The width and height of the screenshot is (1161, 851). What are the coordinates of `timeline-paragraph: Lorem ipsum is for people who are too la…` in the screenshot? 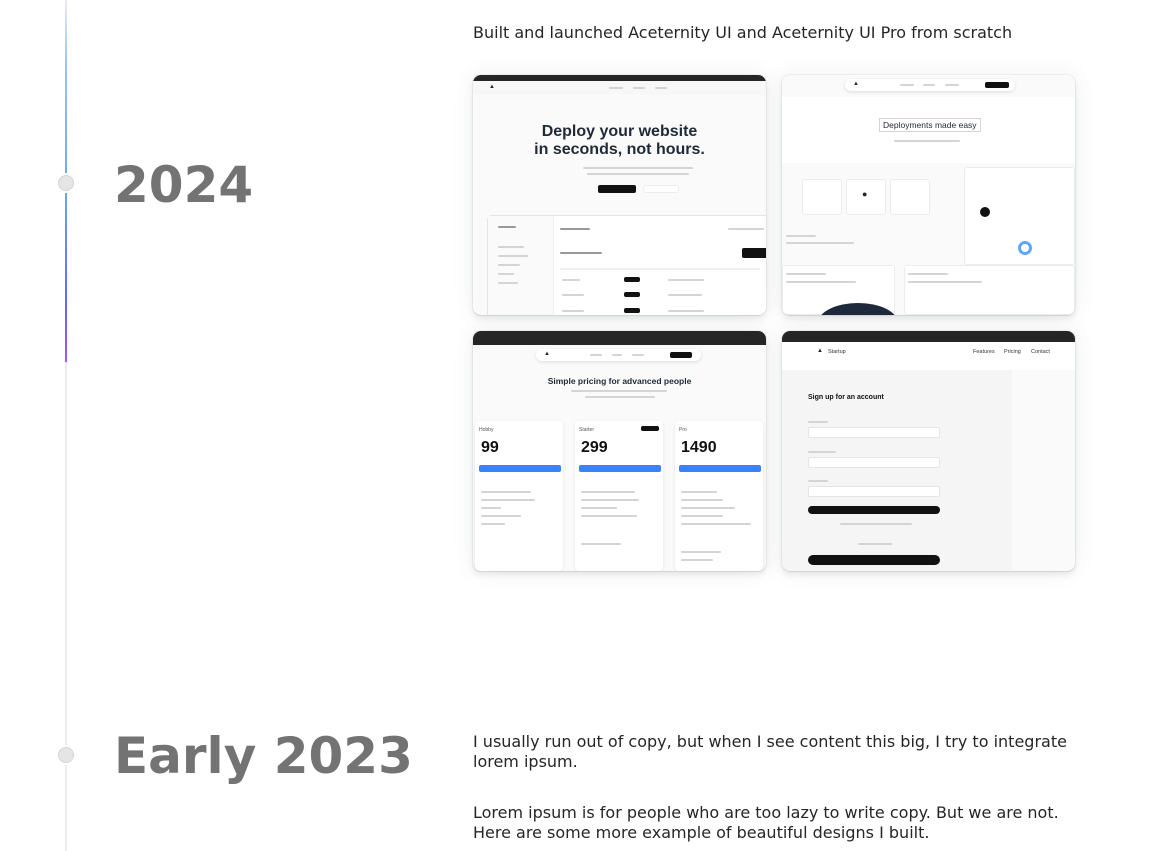 It's located at (766, 822).